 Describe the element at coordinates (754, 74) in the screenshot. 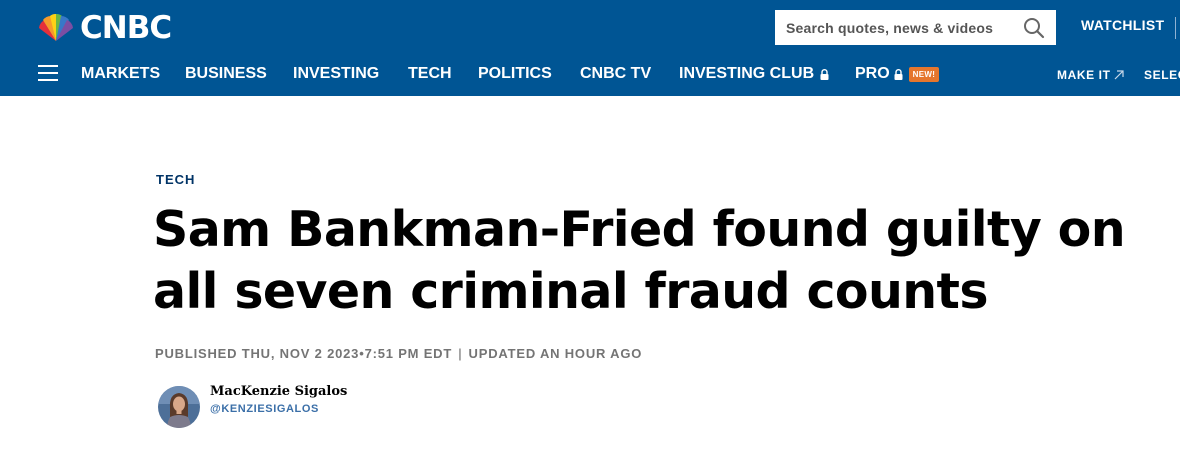

I see `nav-item-investing-club: INVESTING CLUB` at that location.